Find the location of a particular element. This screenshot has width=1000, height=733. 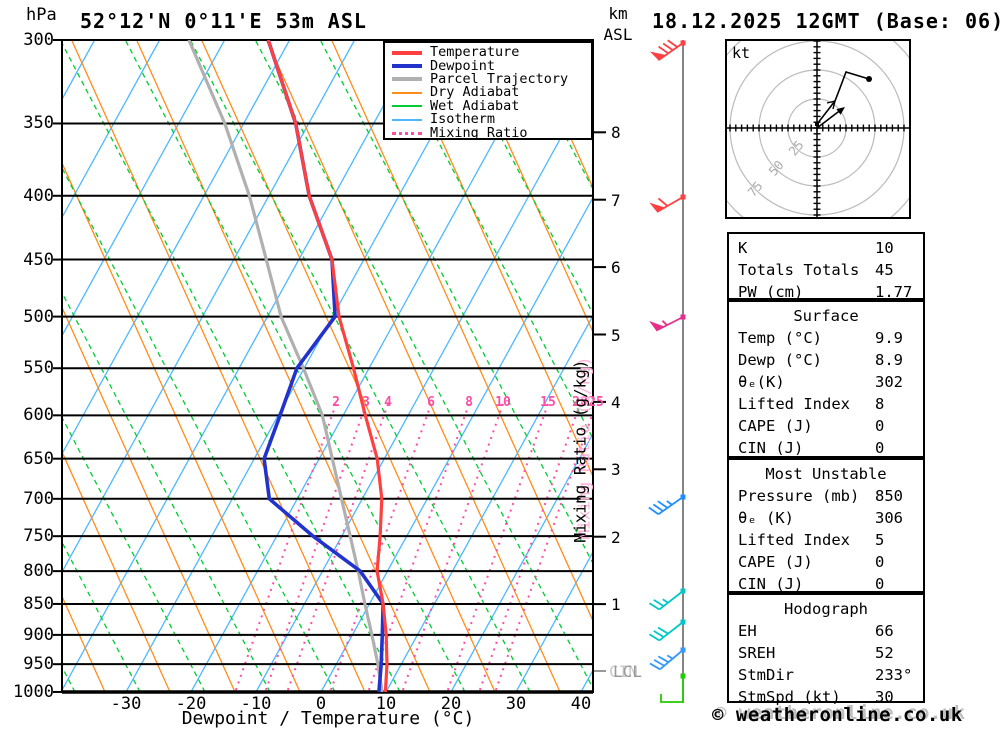

km-tick-label: 2 is located at coordinates (616, 537).